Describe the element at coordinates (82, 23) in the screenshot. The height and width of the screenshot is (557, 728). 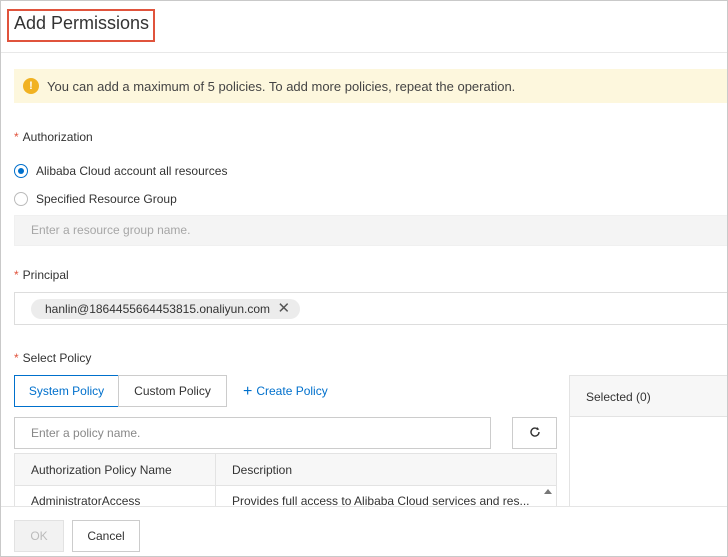
I see `dialog-title: Add Permissions` at that location.